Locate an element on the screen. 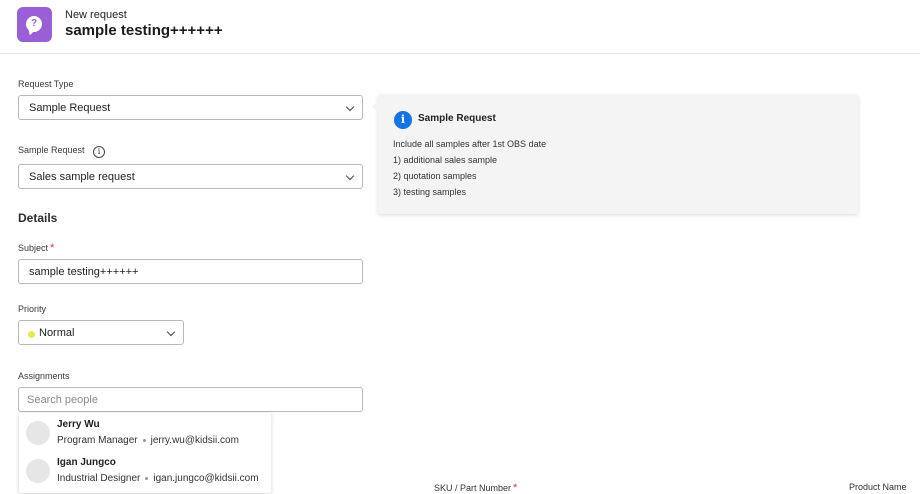 The width and height of the screenshot is (920, 494). priority-select: Normal is located at coordinates (101, 332).